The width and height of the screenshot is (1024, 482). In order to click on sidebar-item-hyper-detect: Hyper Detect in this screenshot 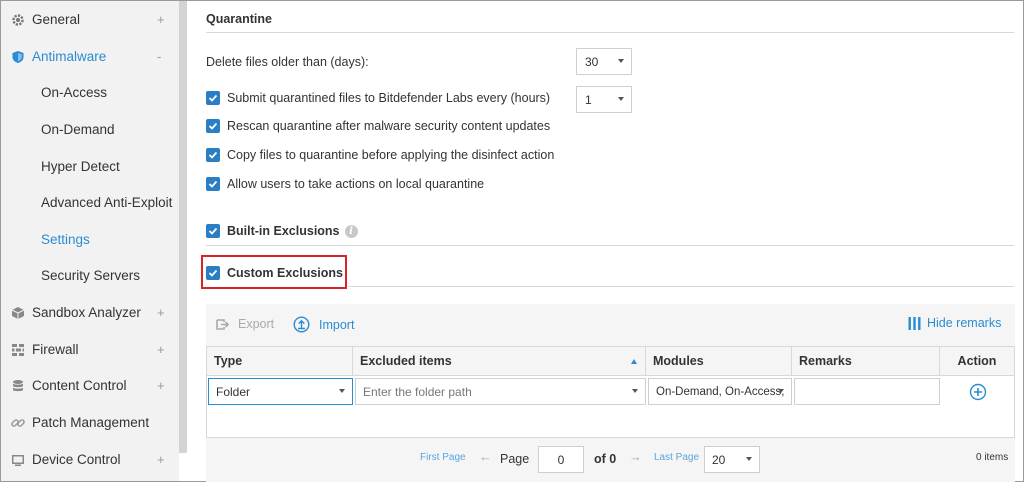, I will do `click(90, 166)`.